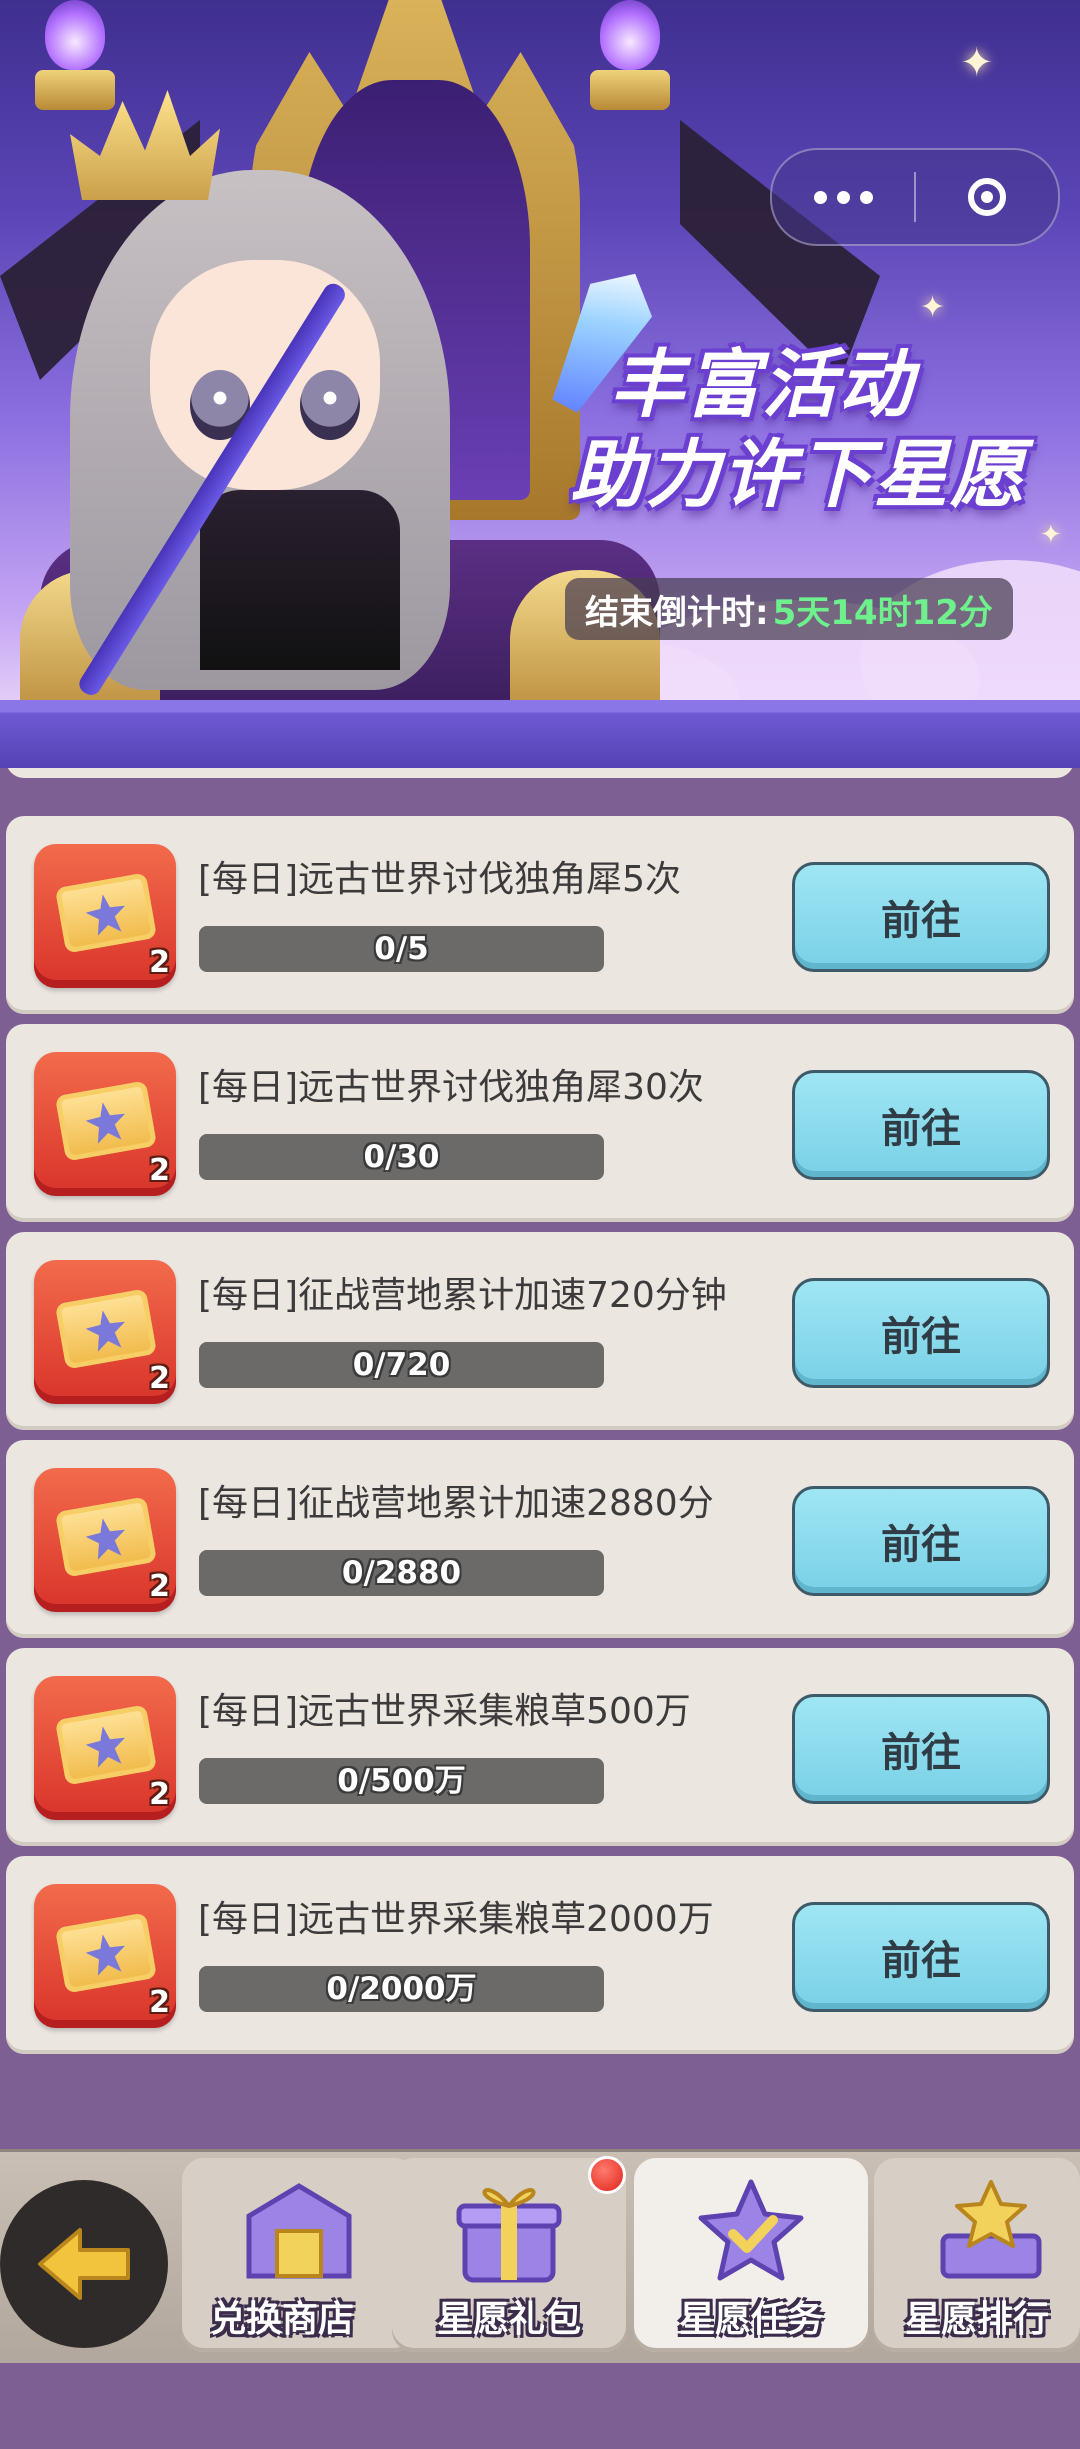 This screenshot has height=2449, width=1080. I want to click on progress-bar: 0/5, so click(401, 949).